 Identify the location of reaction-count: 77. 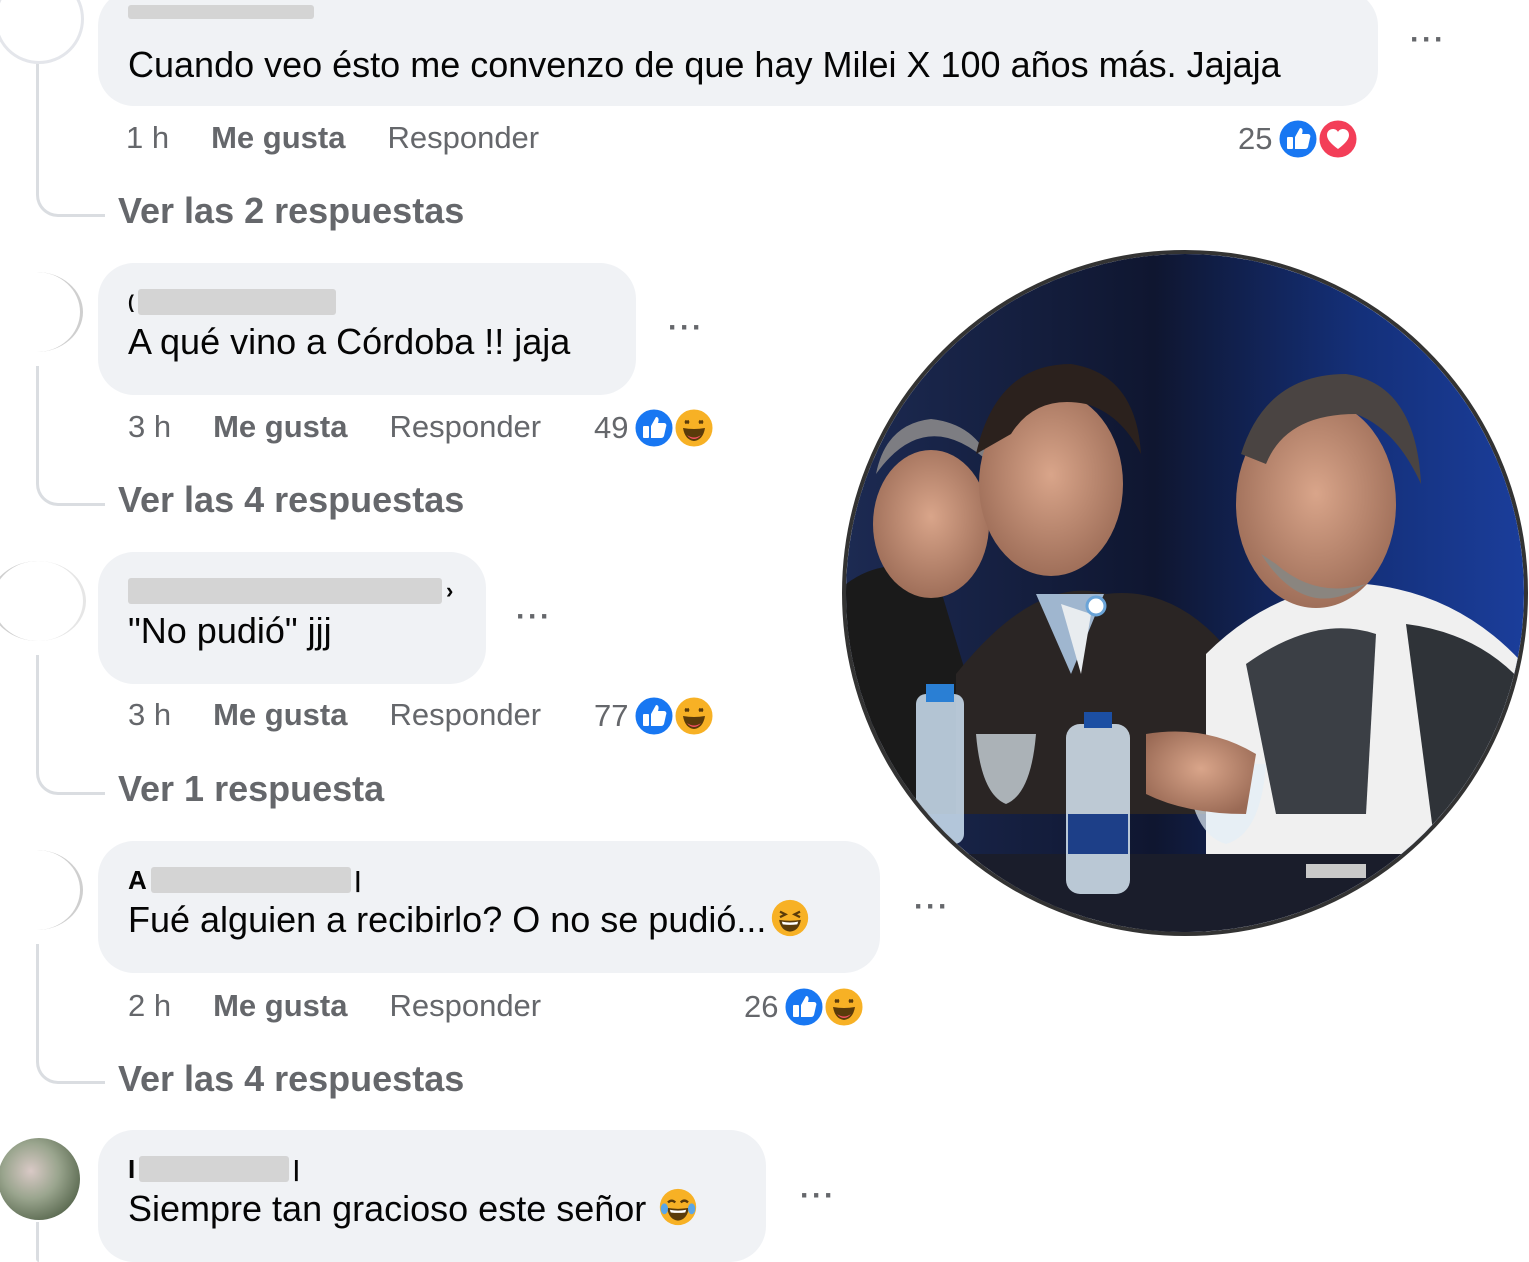
(611, 715).